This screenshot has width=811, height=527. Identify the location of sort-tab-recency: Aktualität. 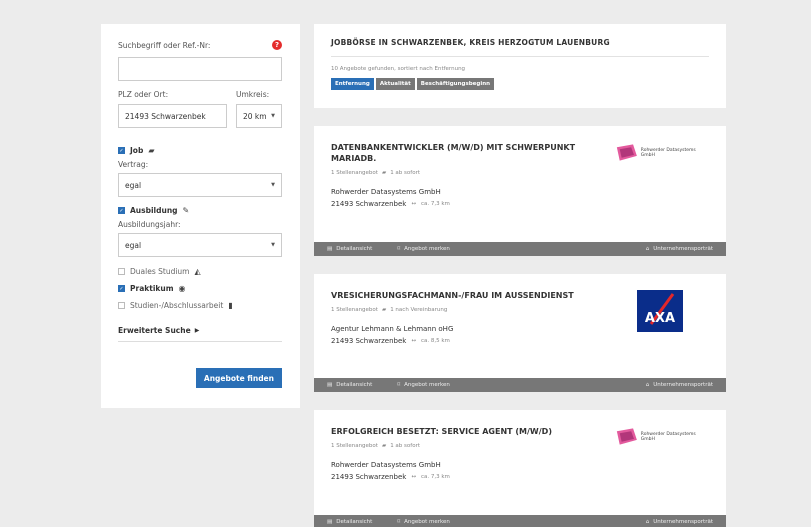
(395, 84).